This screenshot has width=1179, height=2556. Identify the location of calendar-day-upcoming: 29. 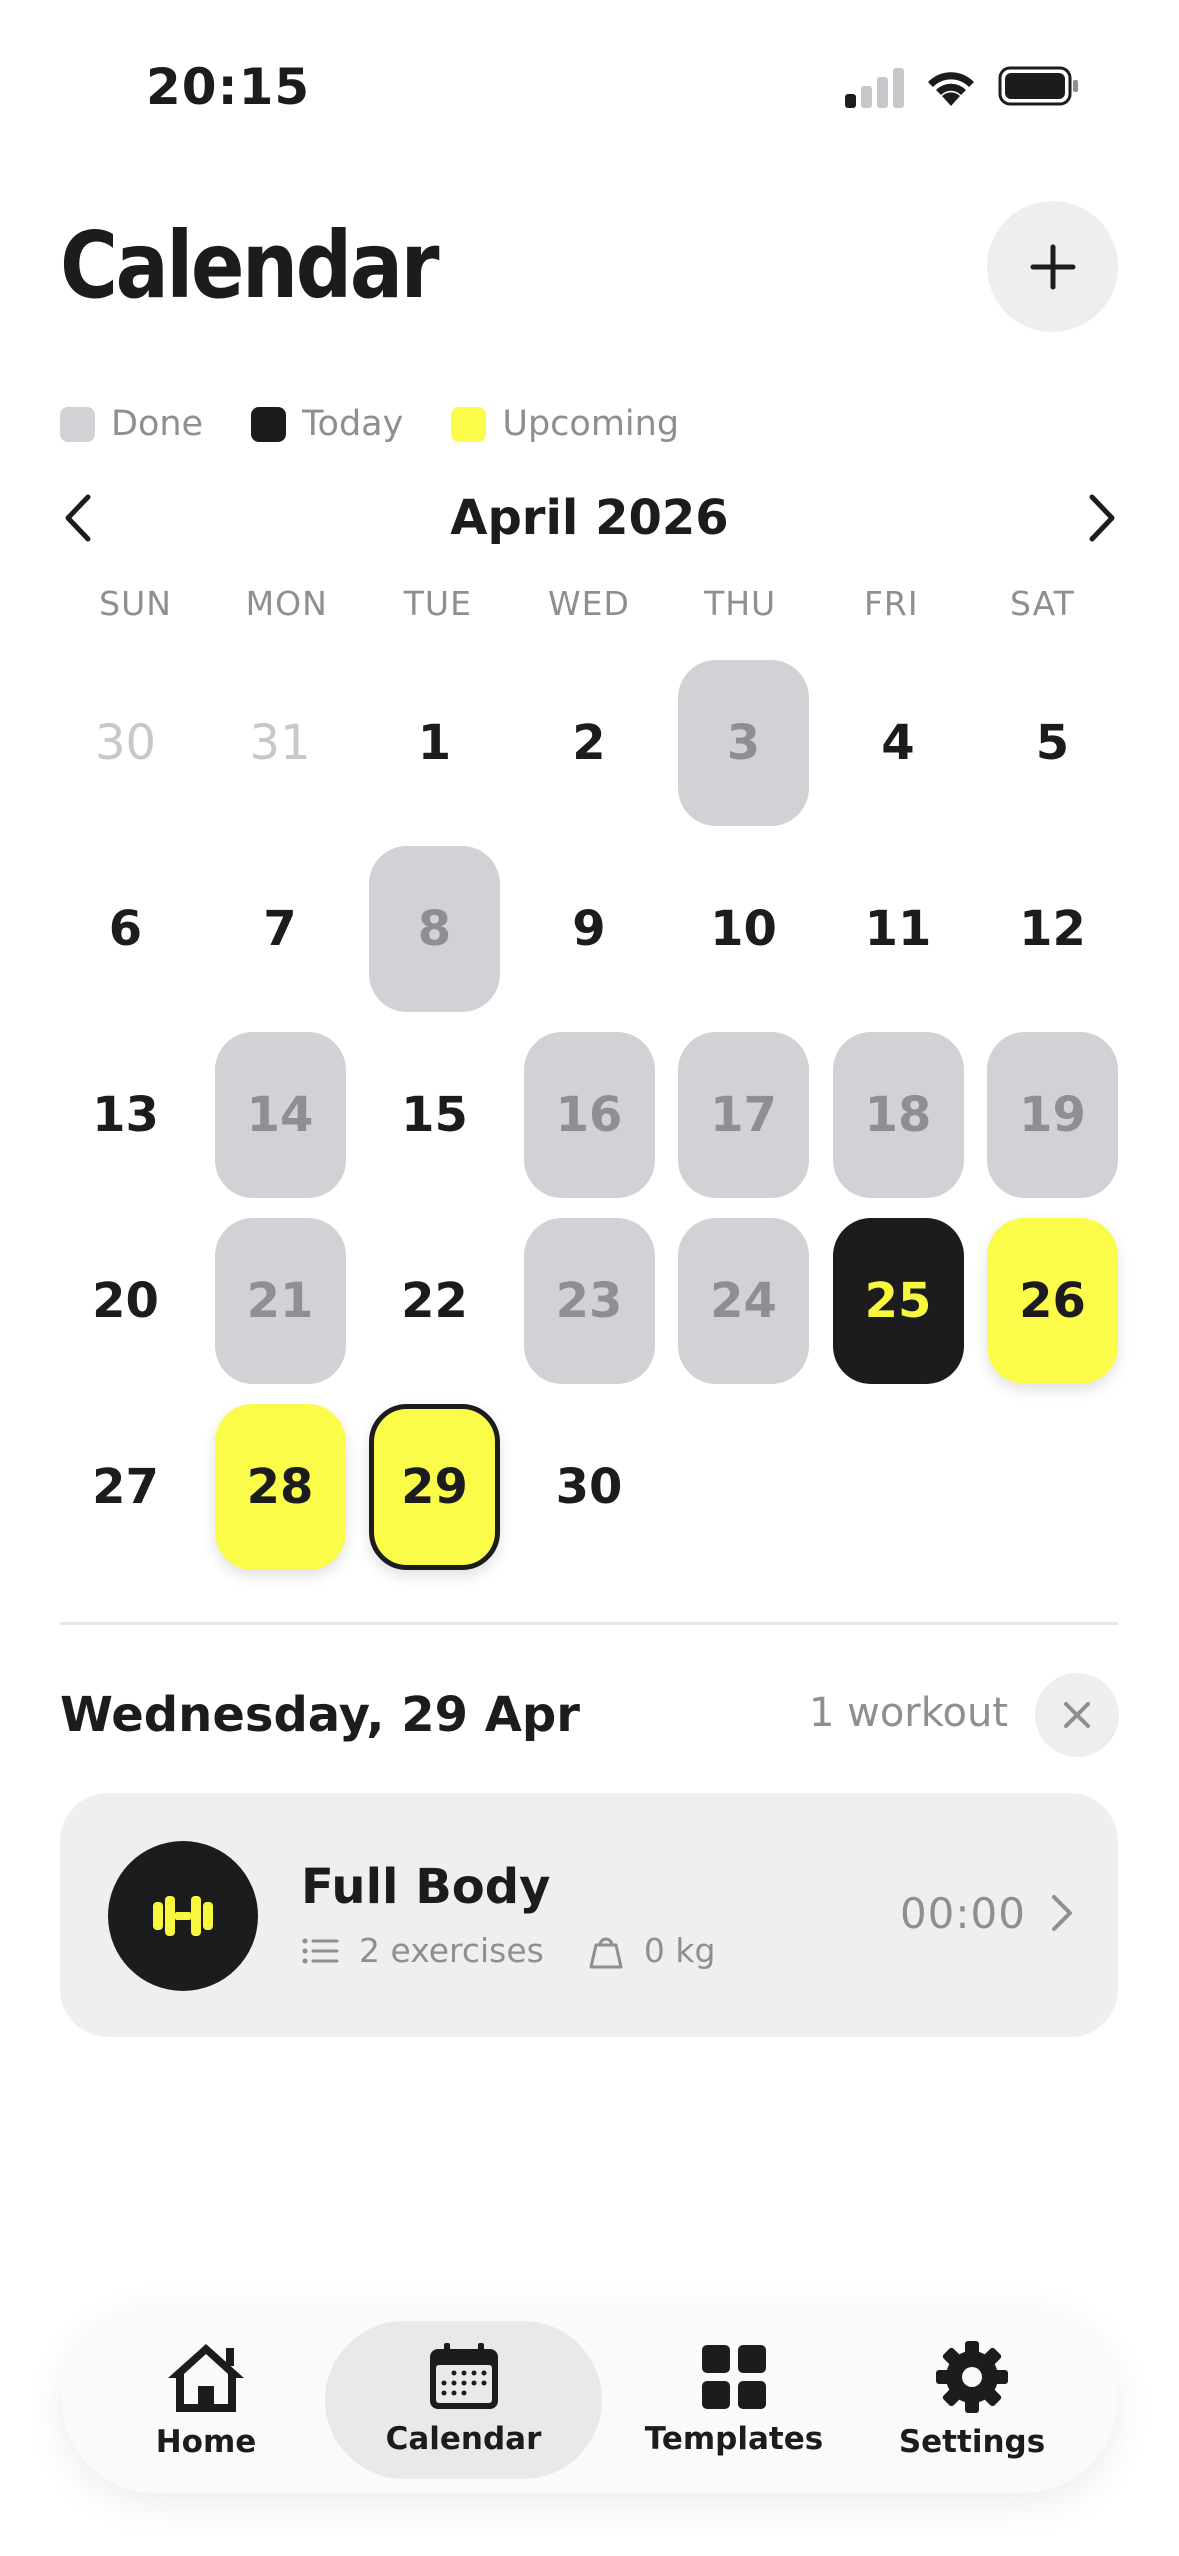
(434, 1487).